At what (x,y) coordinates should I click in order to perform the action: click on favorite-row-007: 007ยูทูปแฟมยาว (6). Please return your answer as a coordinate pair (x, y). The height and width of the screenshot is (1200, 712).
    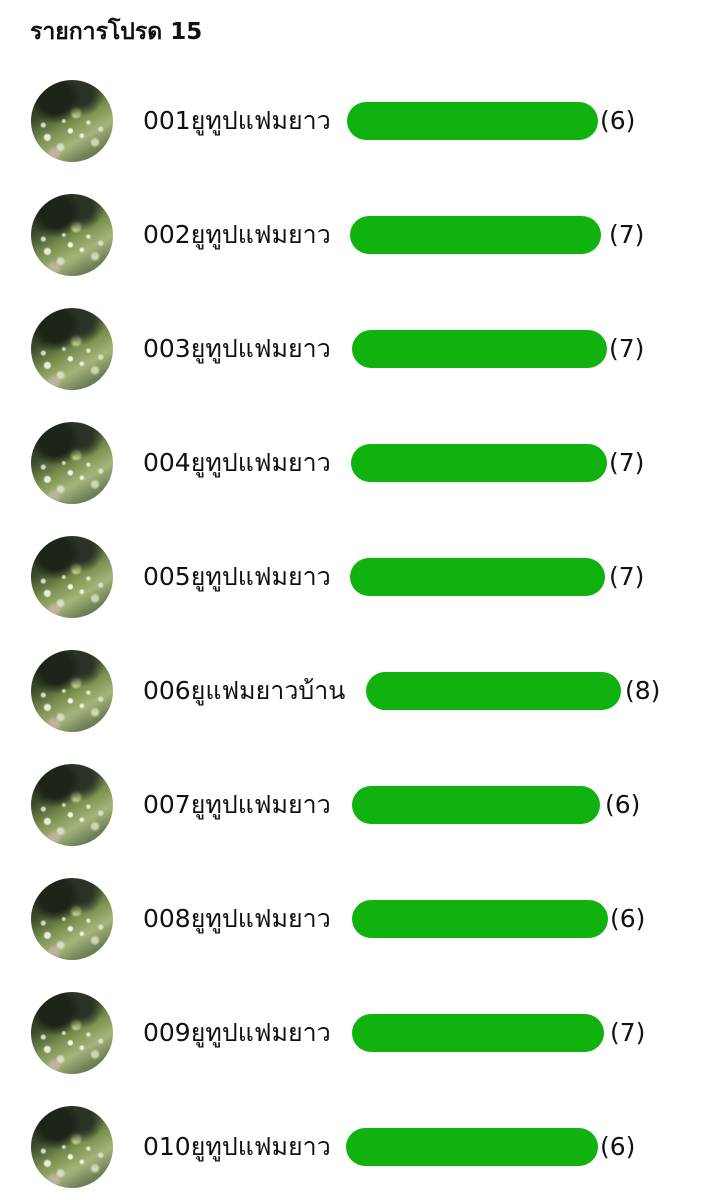
    Looking at the image, I should click on (356, 786).